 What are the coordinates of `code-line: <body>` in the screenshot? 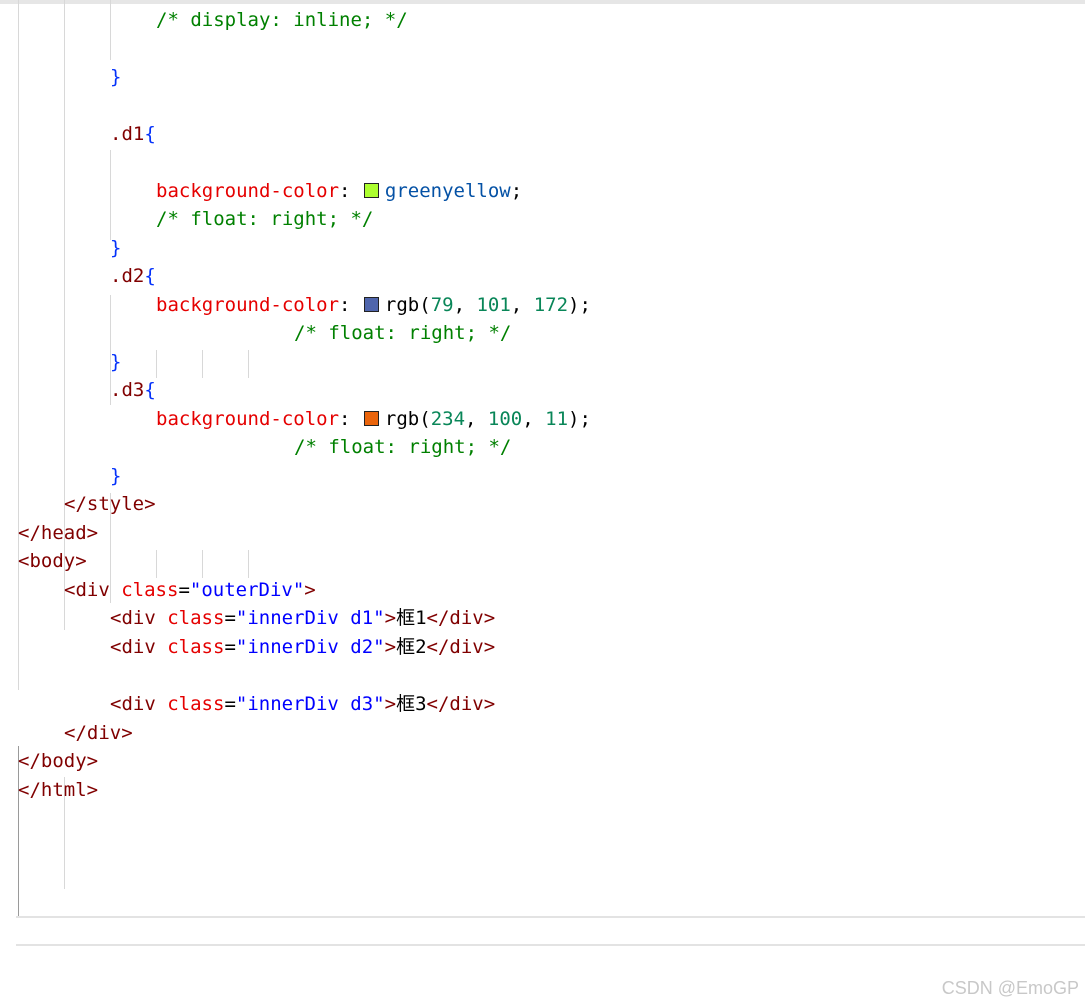 It's located at (52, 561).